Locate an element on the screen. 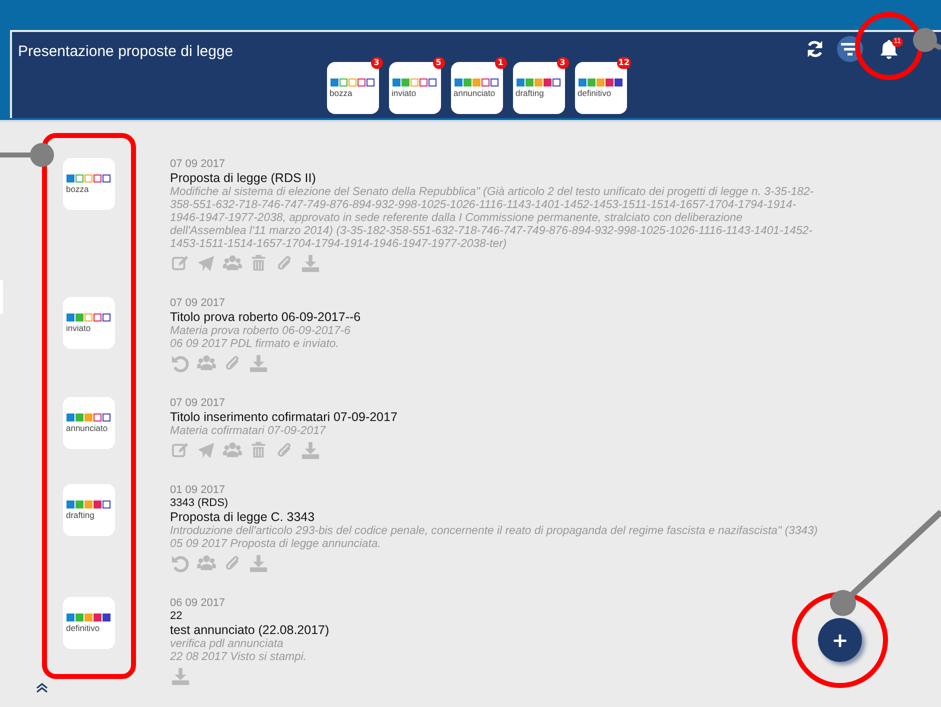 The image size is (941, 707). count-badge: 5 is located at coordinates (438, 63).